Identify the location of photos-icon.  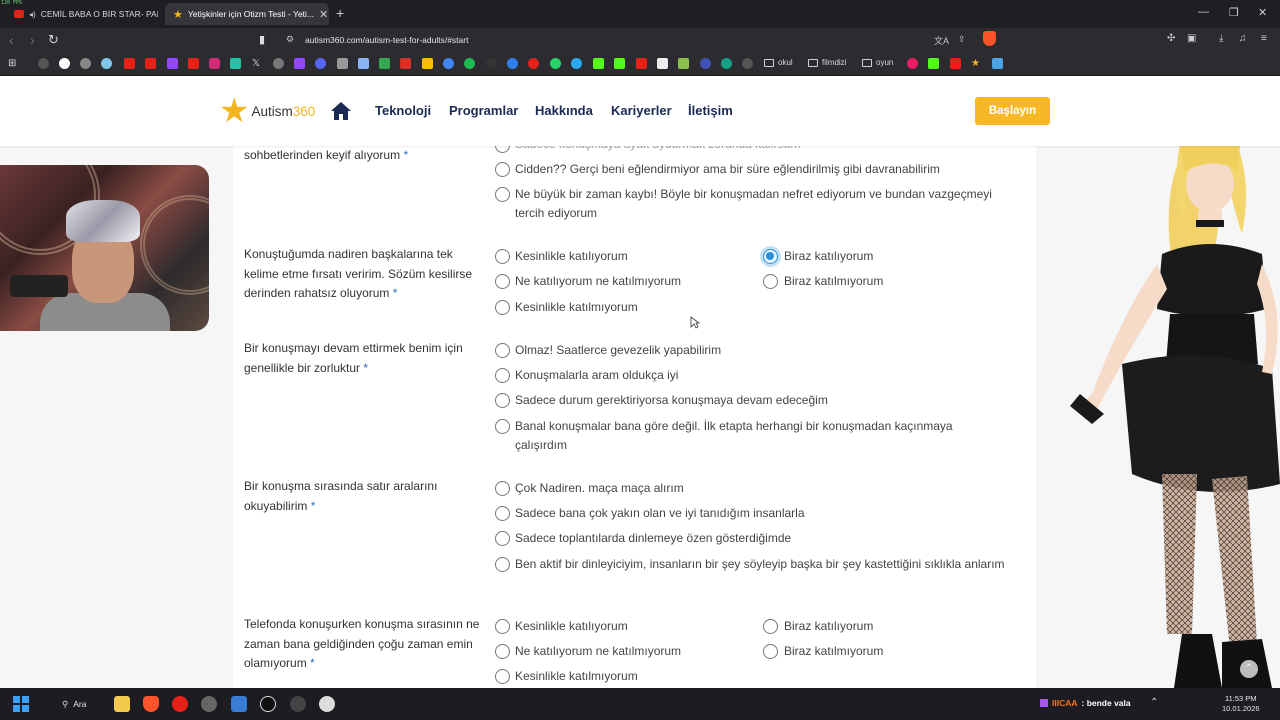
(239, 704).